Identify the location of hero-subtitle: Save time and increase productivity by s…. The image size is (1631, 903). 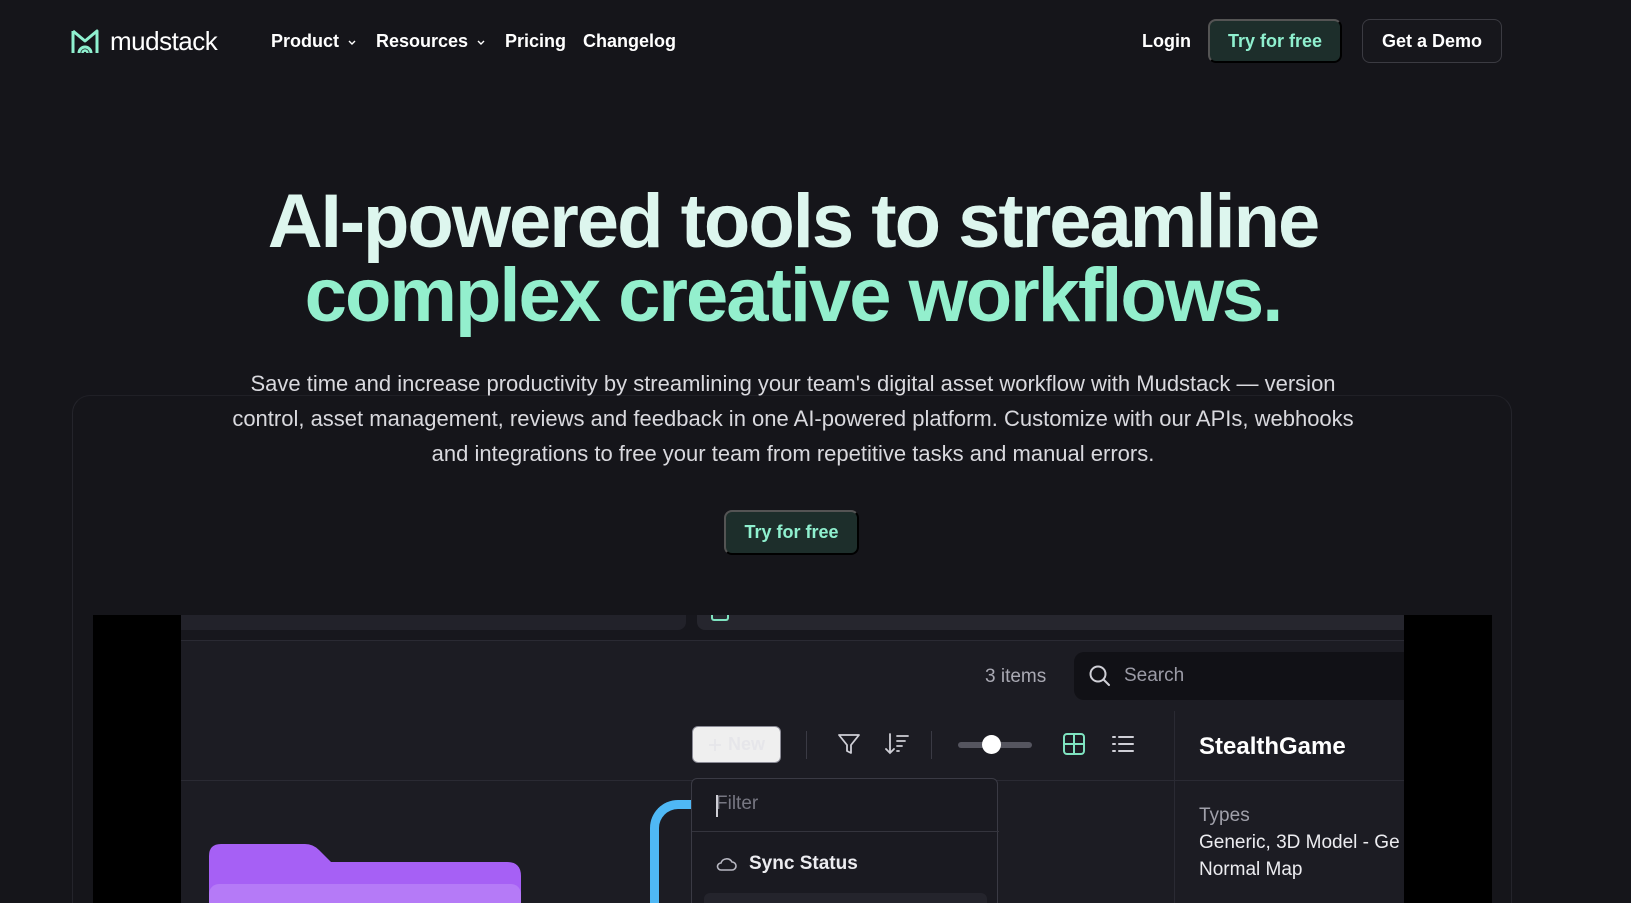
(793, 418).